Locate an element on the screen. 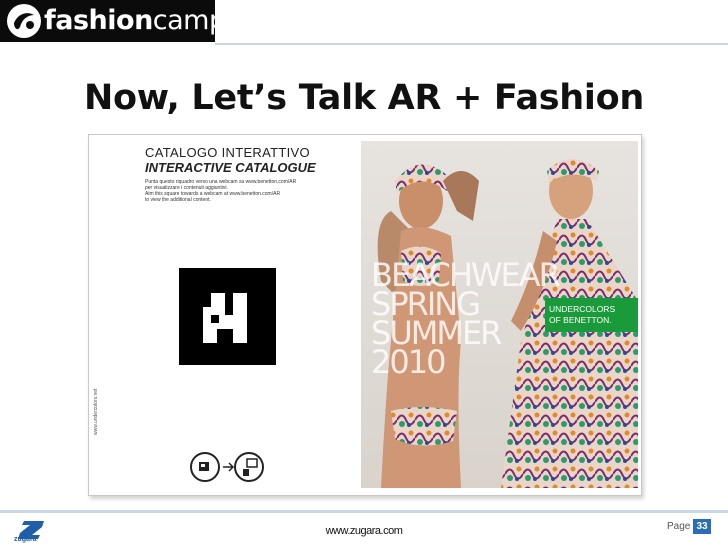  ad-headline-line: 2010 is located at coordinates (408, 362).